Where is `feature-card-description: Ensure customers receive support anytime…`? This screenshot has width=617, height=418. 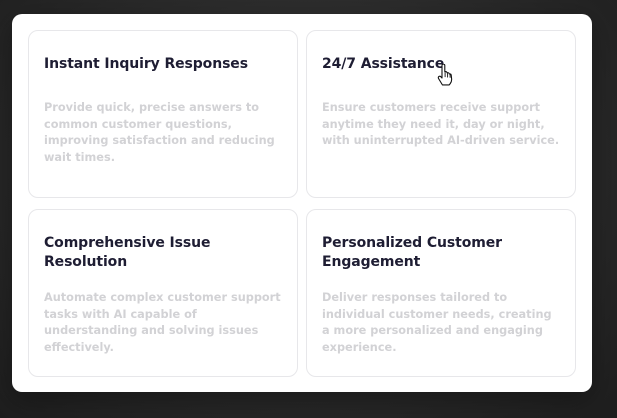
feature-card-description: Ensure customers receive support anytime… is located at coordinates (441, 124).